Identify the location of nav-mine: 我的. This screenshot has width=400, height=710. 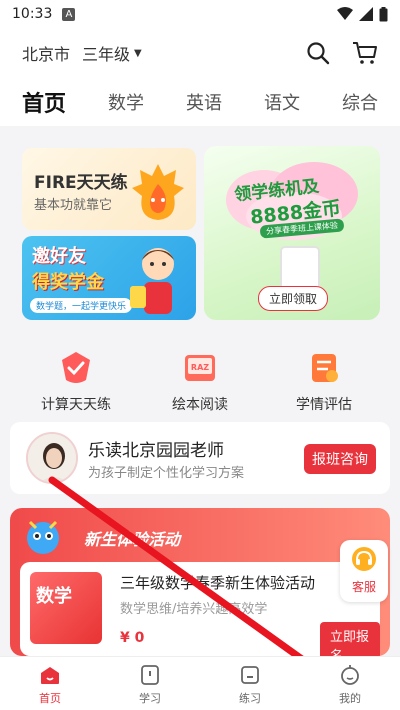
(350, 683).